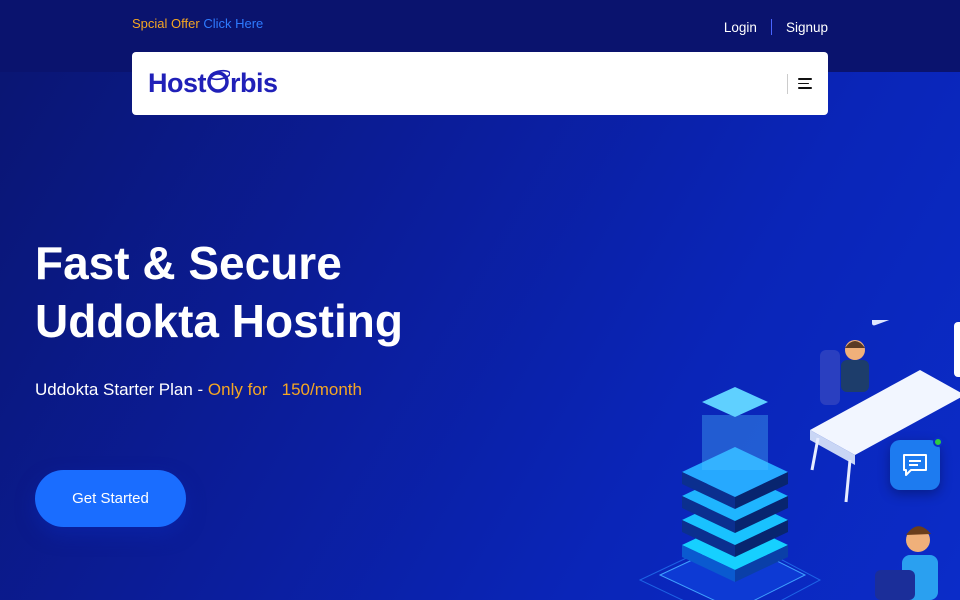 This screenshot has height=600, width=960. I want to click on special-offer: Spcial Offer Click Here, so click(197, 23).